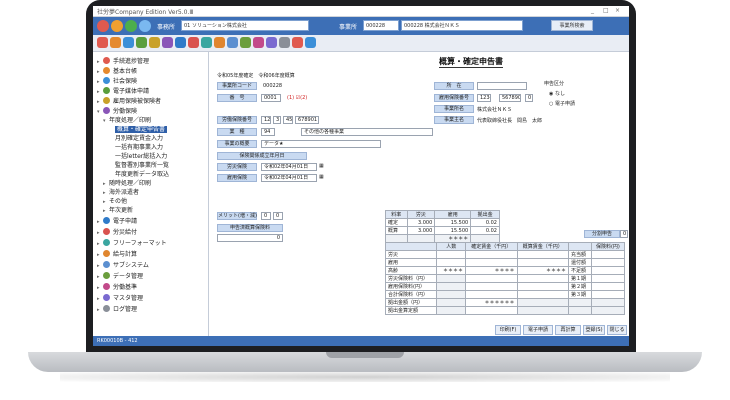 Image resolution: width=730 pixels, height=400 pixels. Describe the element at coordinates (462, 25) in the screenshot. I see `employer-name-select: 000228 株式会社ＮＫＳ` at that location.